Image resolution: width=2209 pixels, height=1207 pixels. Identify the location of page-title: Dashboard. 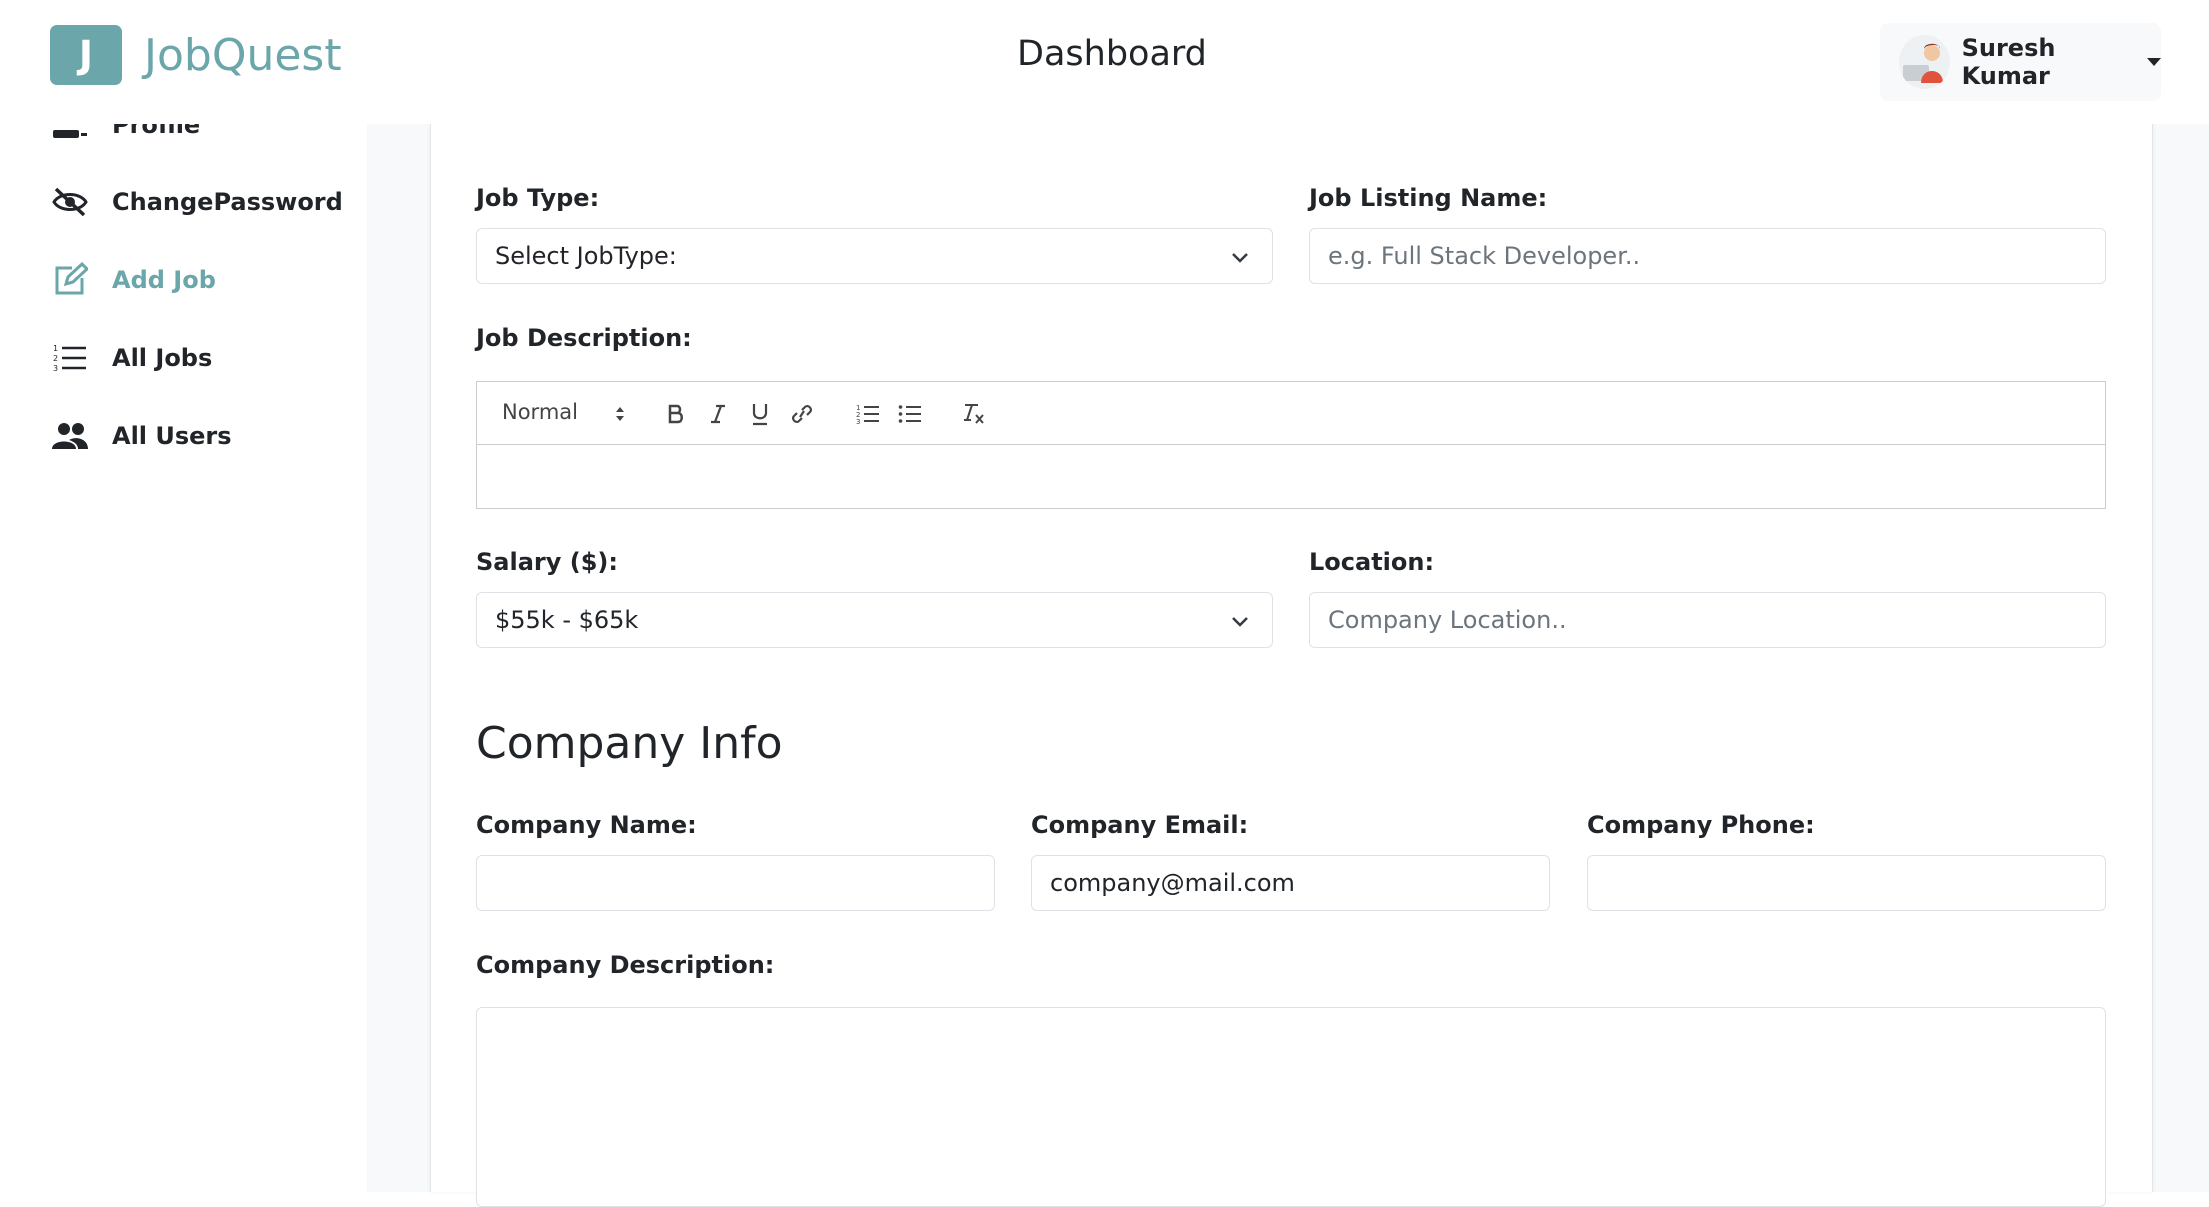
(1112, 54).